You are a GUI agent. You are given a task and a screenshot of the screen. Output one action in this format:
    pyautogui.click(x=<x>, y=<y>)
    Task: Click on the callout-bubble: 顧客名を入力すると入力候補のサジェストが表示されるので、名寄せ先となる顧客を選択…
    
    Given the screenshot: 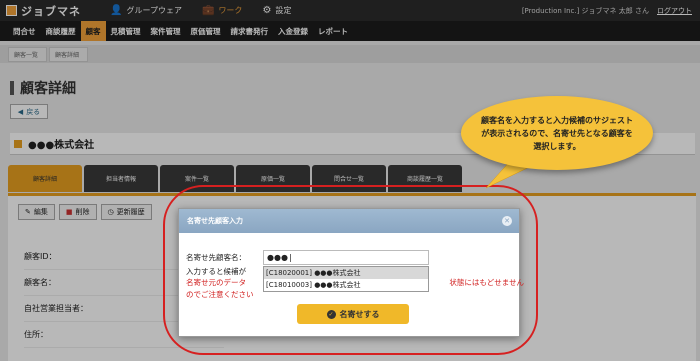 What is the action you would take?
    pyautogui.click(x=557, y=133)
    